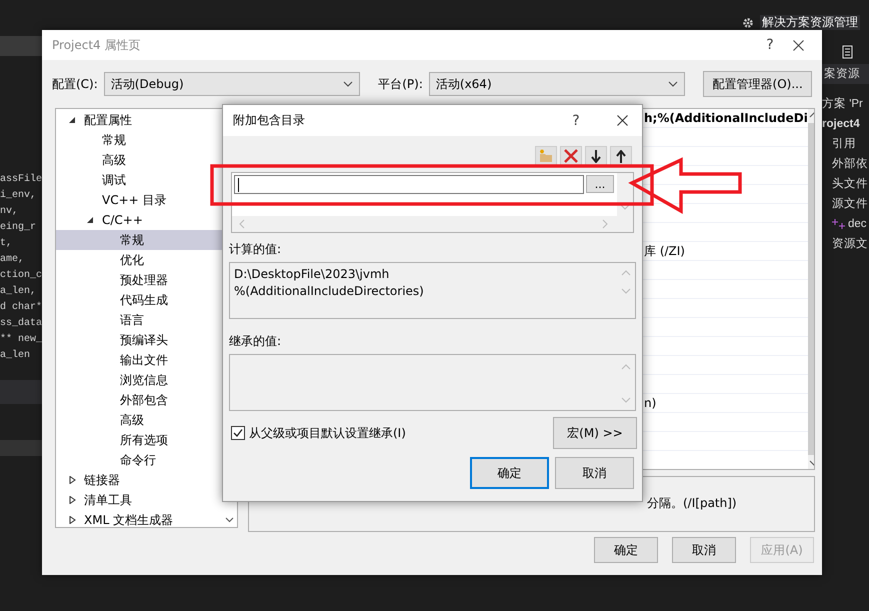  I want to click on code-line: ss_data, so click(21, 323).